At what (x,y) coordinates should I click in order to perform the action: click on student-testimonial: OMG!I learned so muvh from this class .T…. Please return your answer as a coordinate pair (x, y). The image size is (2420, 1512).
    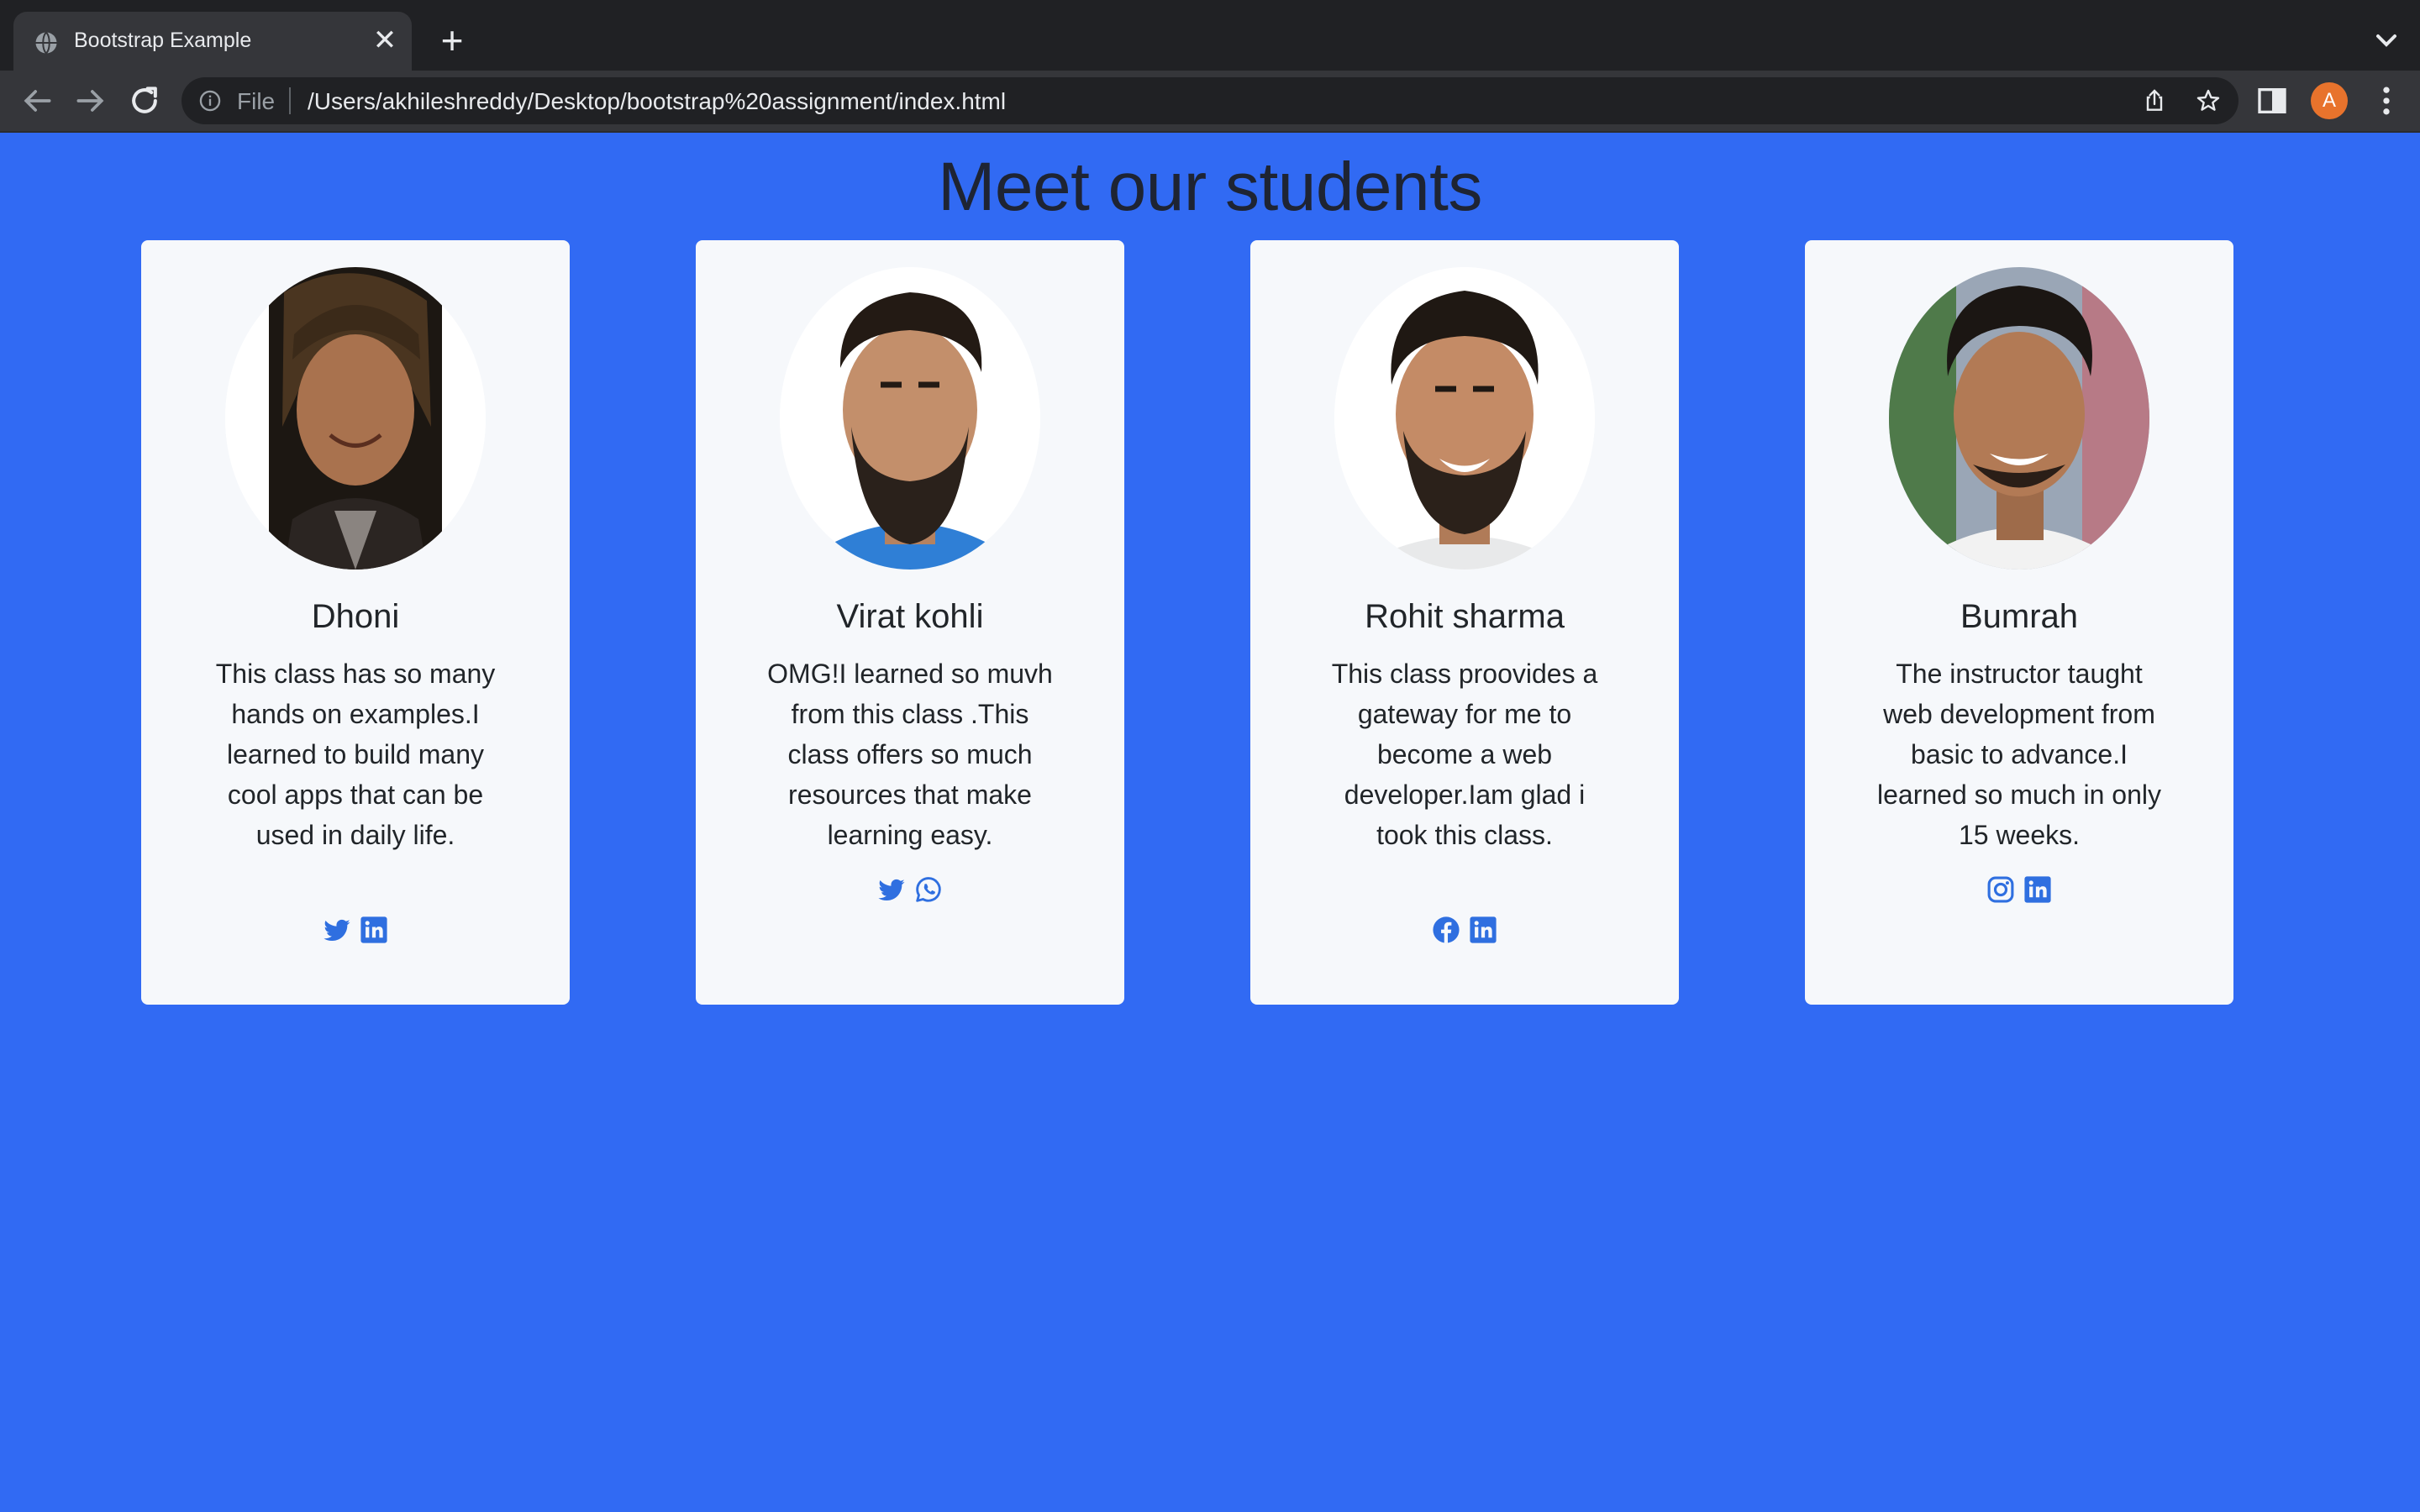
    Looking at the image, I should click on (910, 754).